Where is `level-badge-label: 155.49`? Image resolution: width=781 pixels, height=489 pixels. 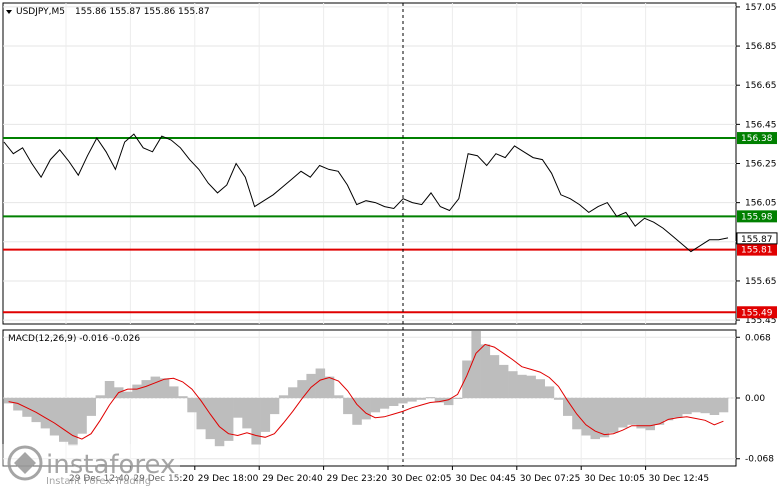
level-badge-label: 155.49 is located at coordinates (757, 313).